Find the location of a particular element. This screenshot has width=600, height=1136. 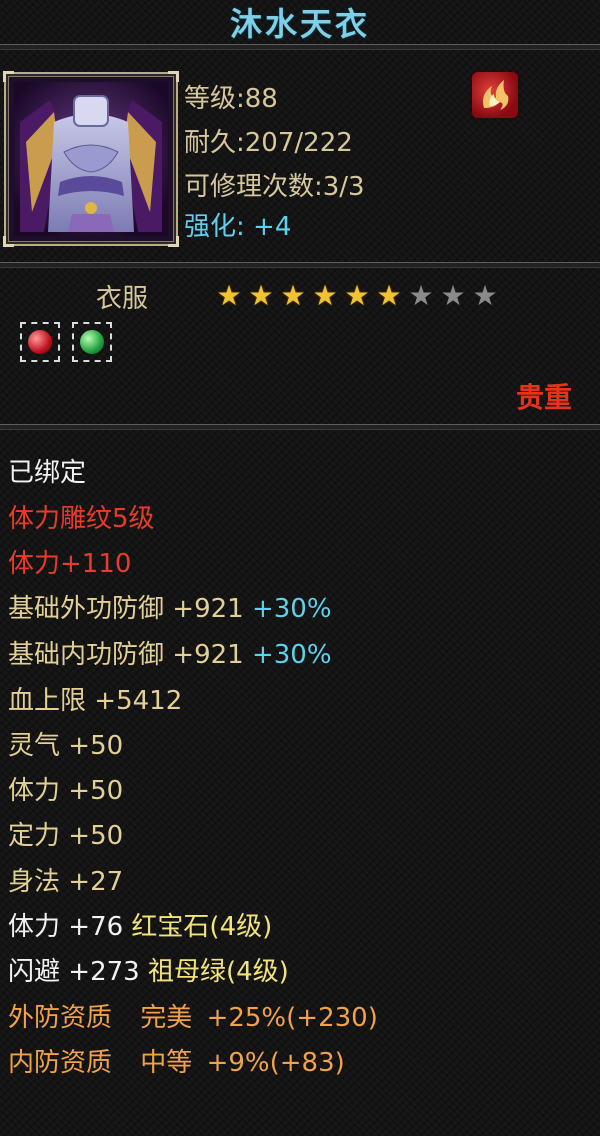

gem-name: 红宝石(4级) is located at coordinates (202, 927).